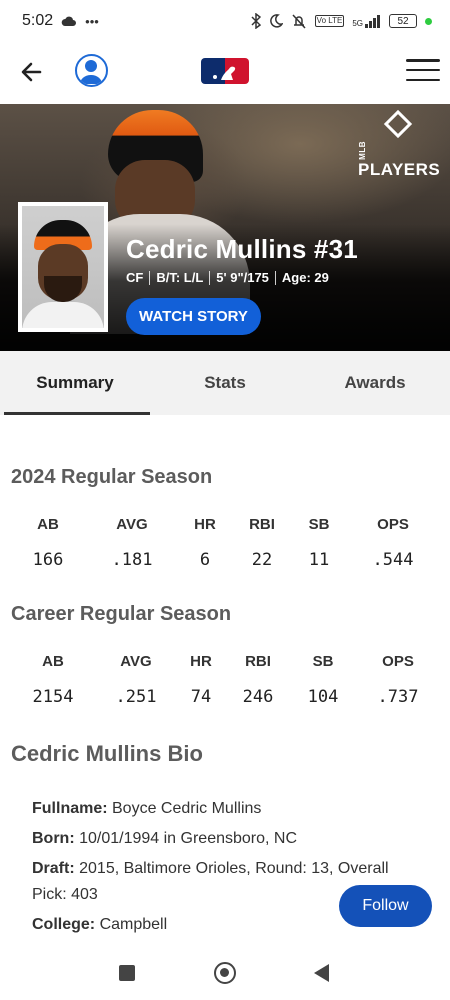 The height and width of the screenshot is (1000, 450). I want to click on headshot-beard, so click(63, 289).